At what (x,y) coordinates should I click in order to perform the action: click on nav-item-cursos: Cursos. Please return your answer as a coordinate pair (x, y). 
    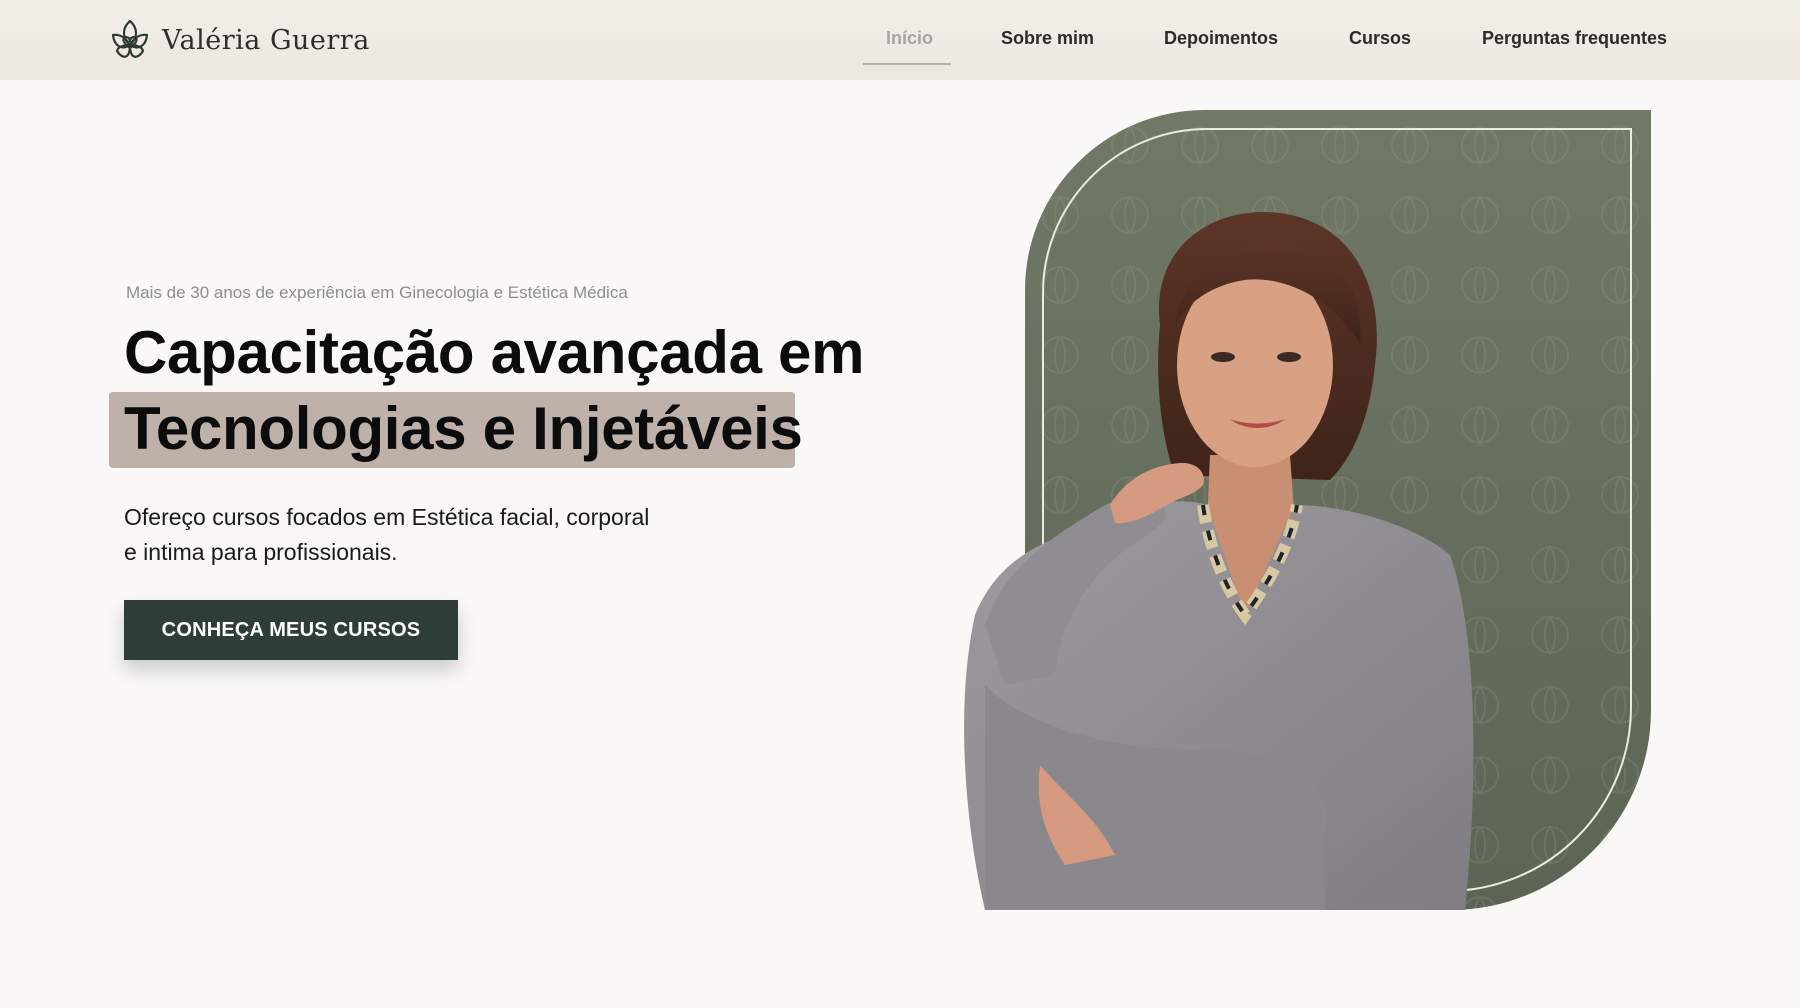
    Looking at the image, I should click on (1380, 38).